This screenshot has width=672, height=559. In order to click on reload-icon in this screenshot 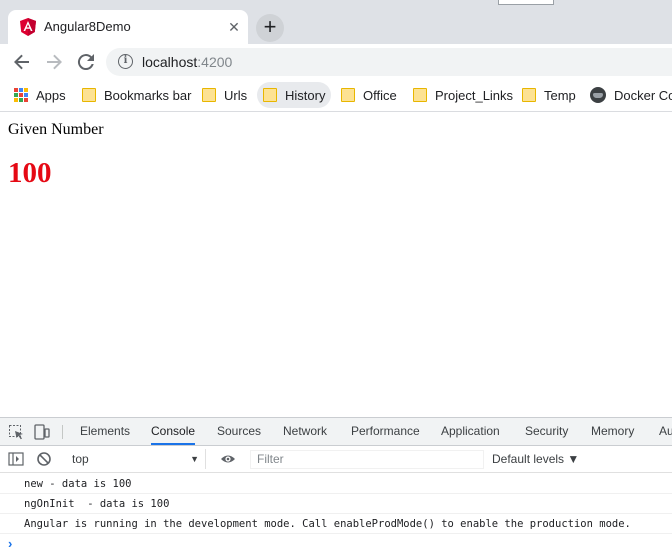, I will do `click(86, 62)`.